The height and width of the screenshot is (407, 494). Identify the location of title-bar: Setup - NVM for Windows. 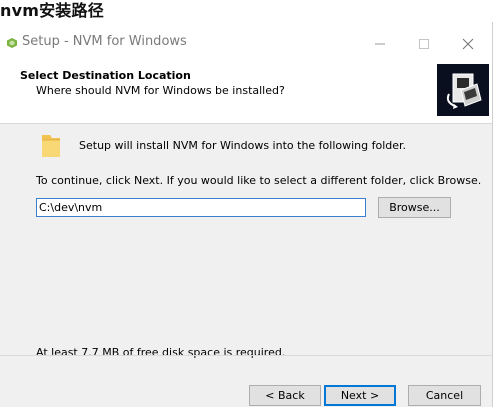
(246, 43).